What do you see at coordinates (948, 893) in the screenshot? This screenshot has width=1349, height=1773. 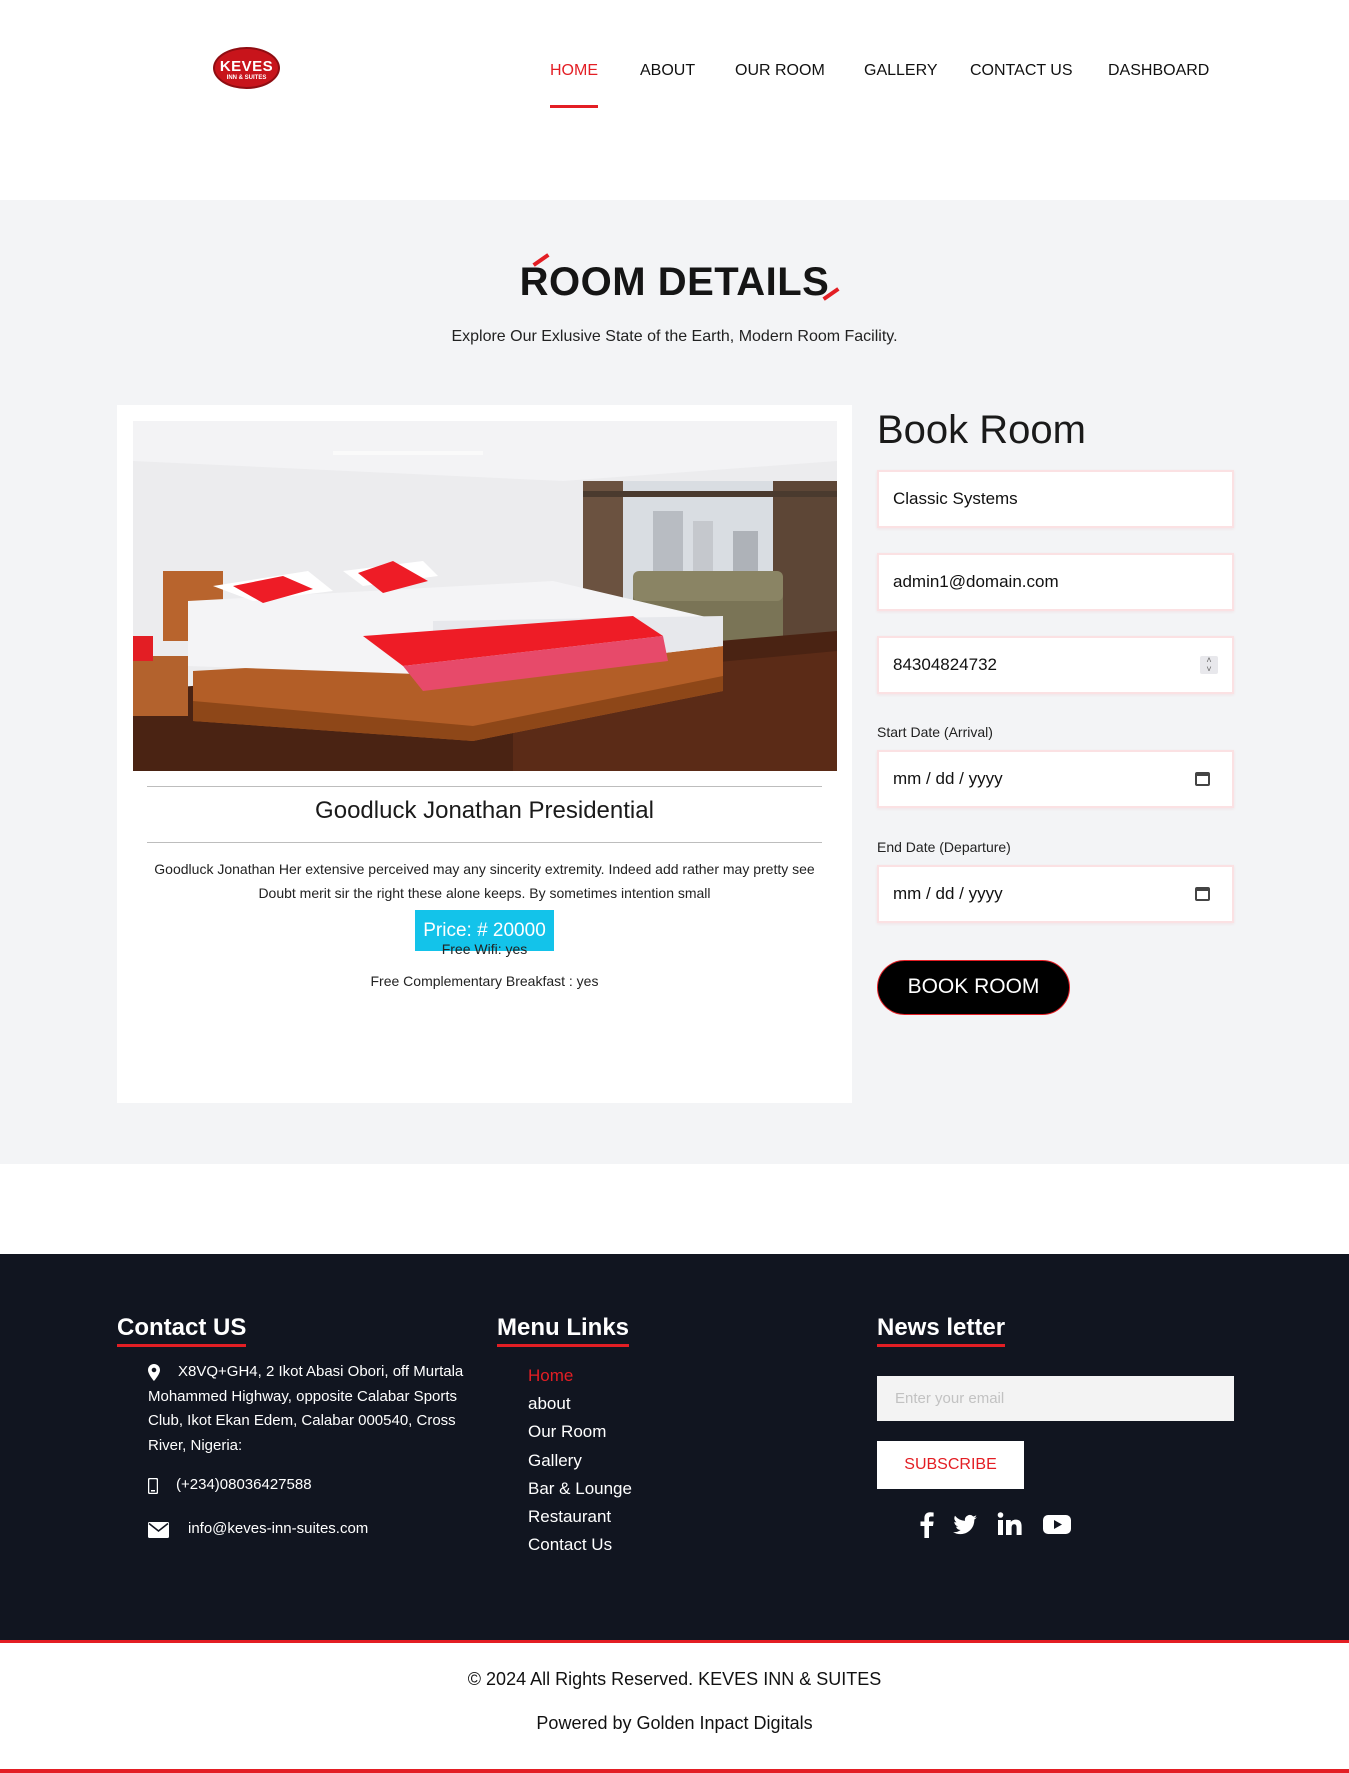 I see `end-date-value: mm / dd / yyyy` at bounding box center [948, 893].